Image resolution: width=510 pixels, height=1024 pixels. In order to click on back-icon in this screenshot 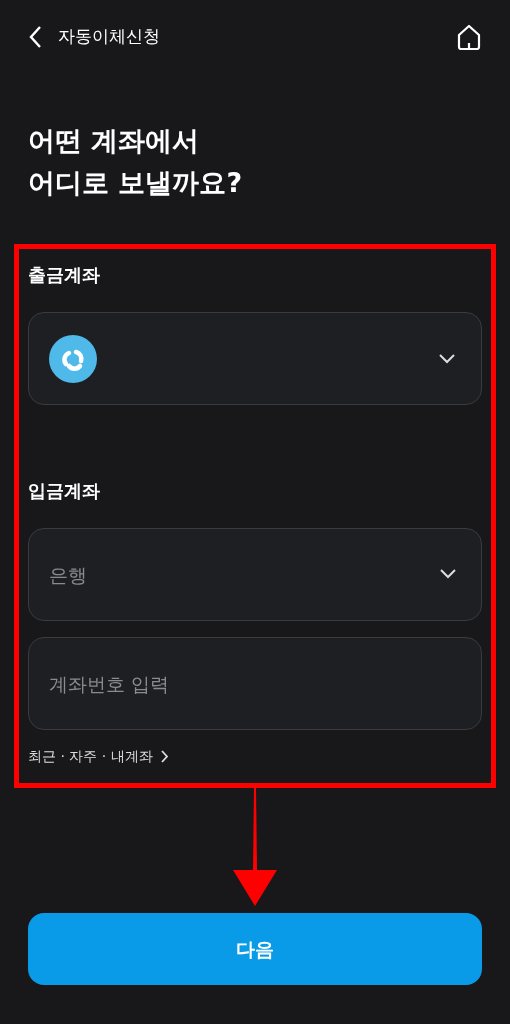, I will do `click(35, 37)`.